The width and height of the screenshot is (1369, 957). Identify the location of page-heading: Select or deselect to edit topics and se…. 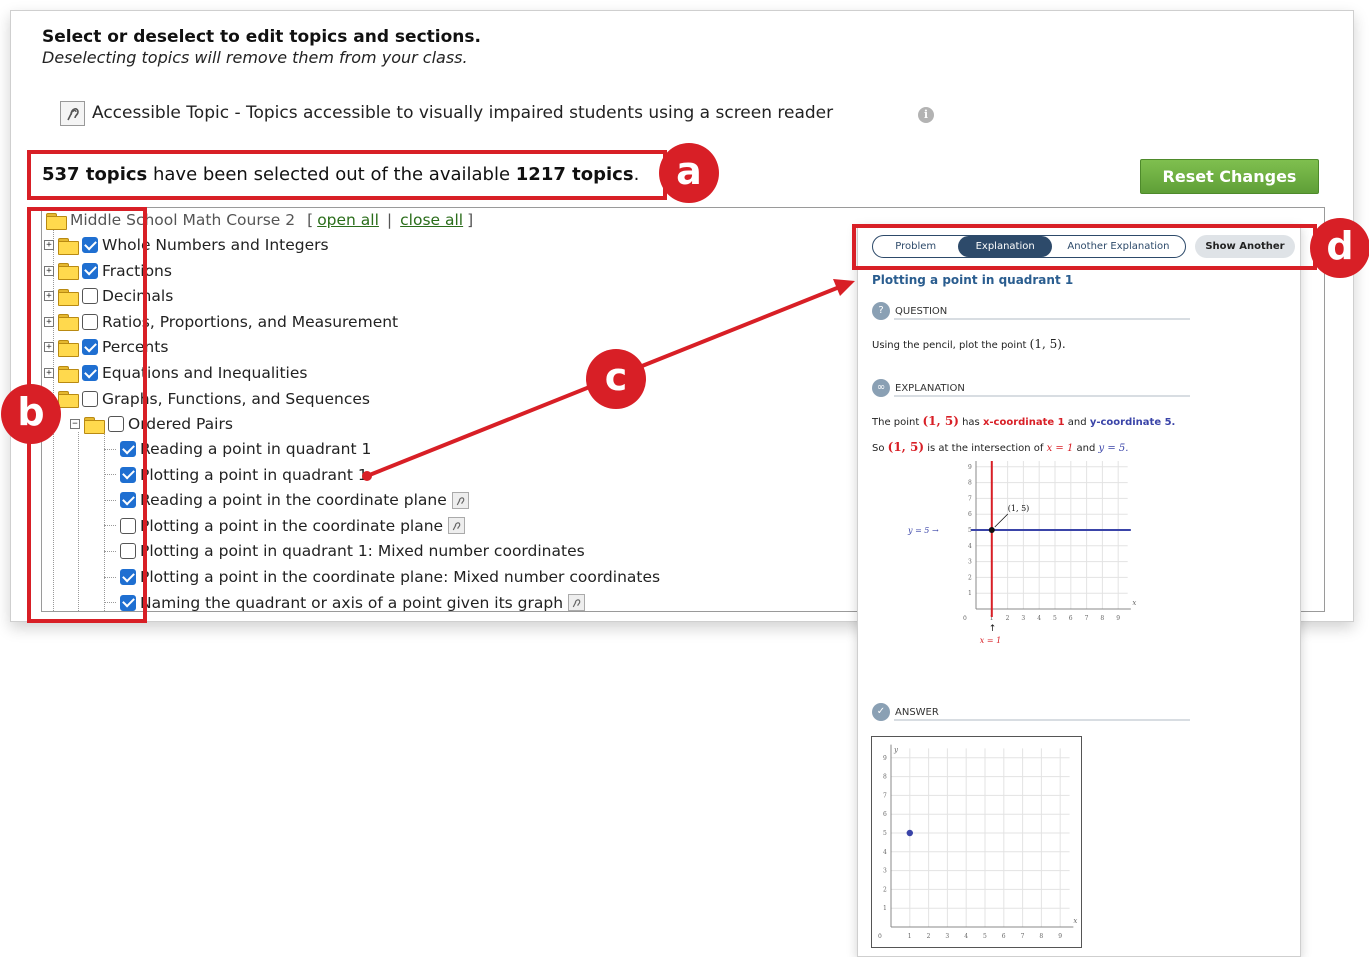
(261, 37).